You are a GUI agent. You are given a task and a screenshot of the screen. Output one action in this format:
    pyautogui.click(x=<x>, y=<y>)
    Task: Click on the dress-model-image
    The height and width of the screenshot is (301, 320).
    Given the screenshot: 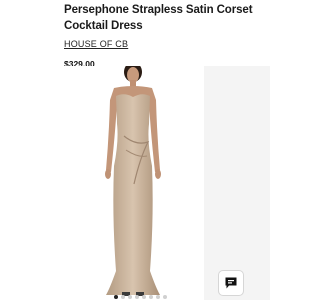 What is the action you would take?
    pyautogui.click(x=133, y=179)
    